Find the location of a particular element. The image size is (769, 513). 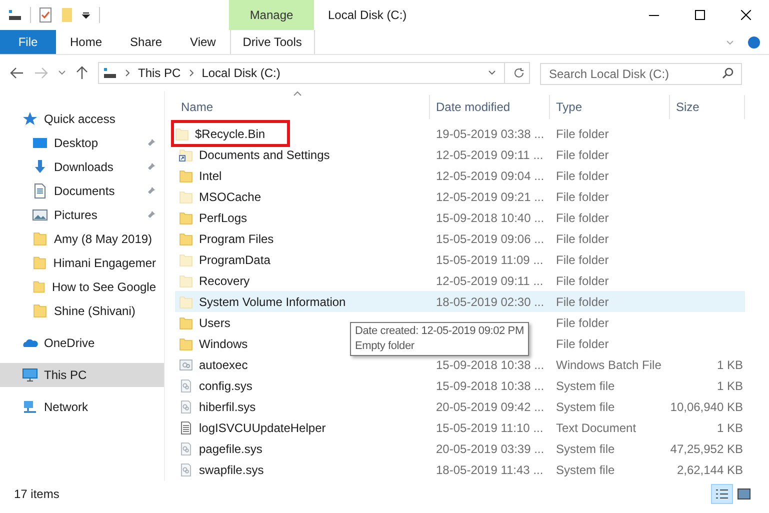

file-name: Intel is located at coordinates (210, 176).